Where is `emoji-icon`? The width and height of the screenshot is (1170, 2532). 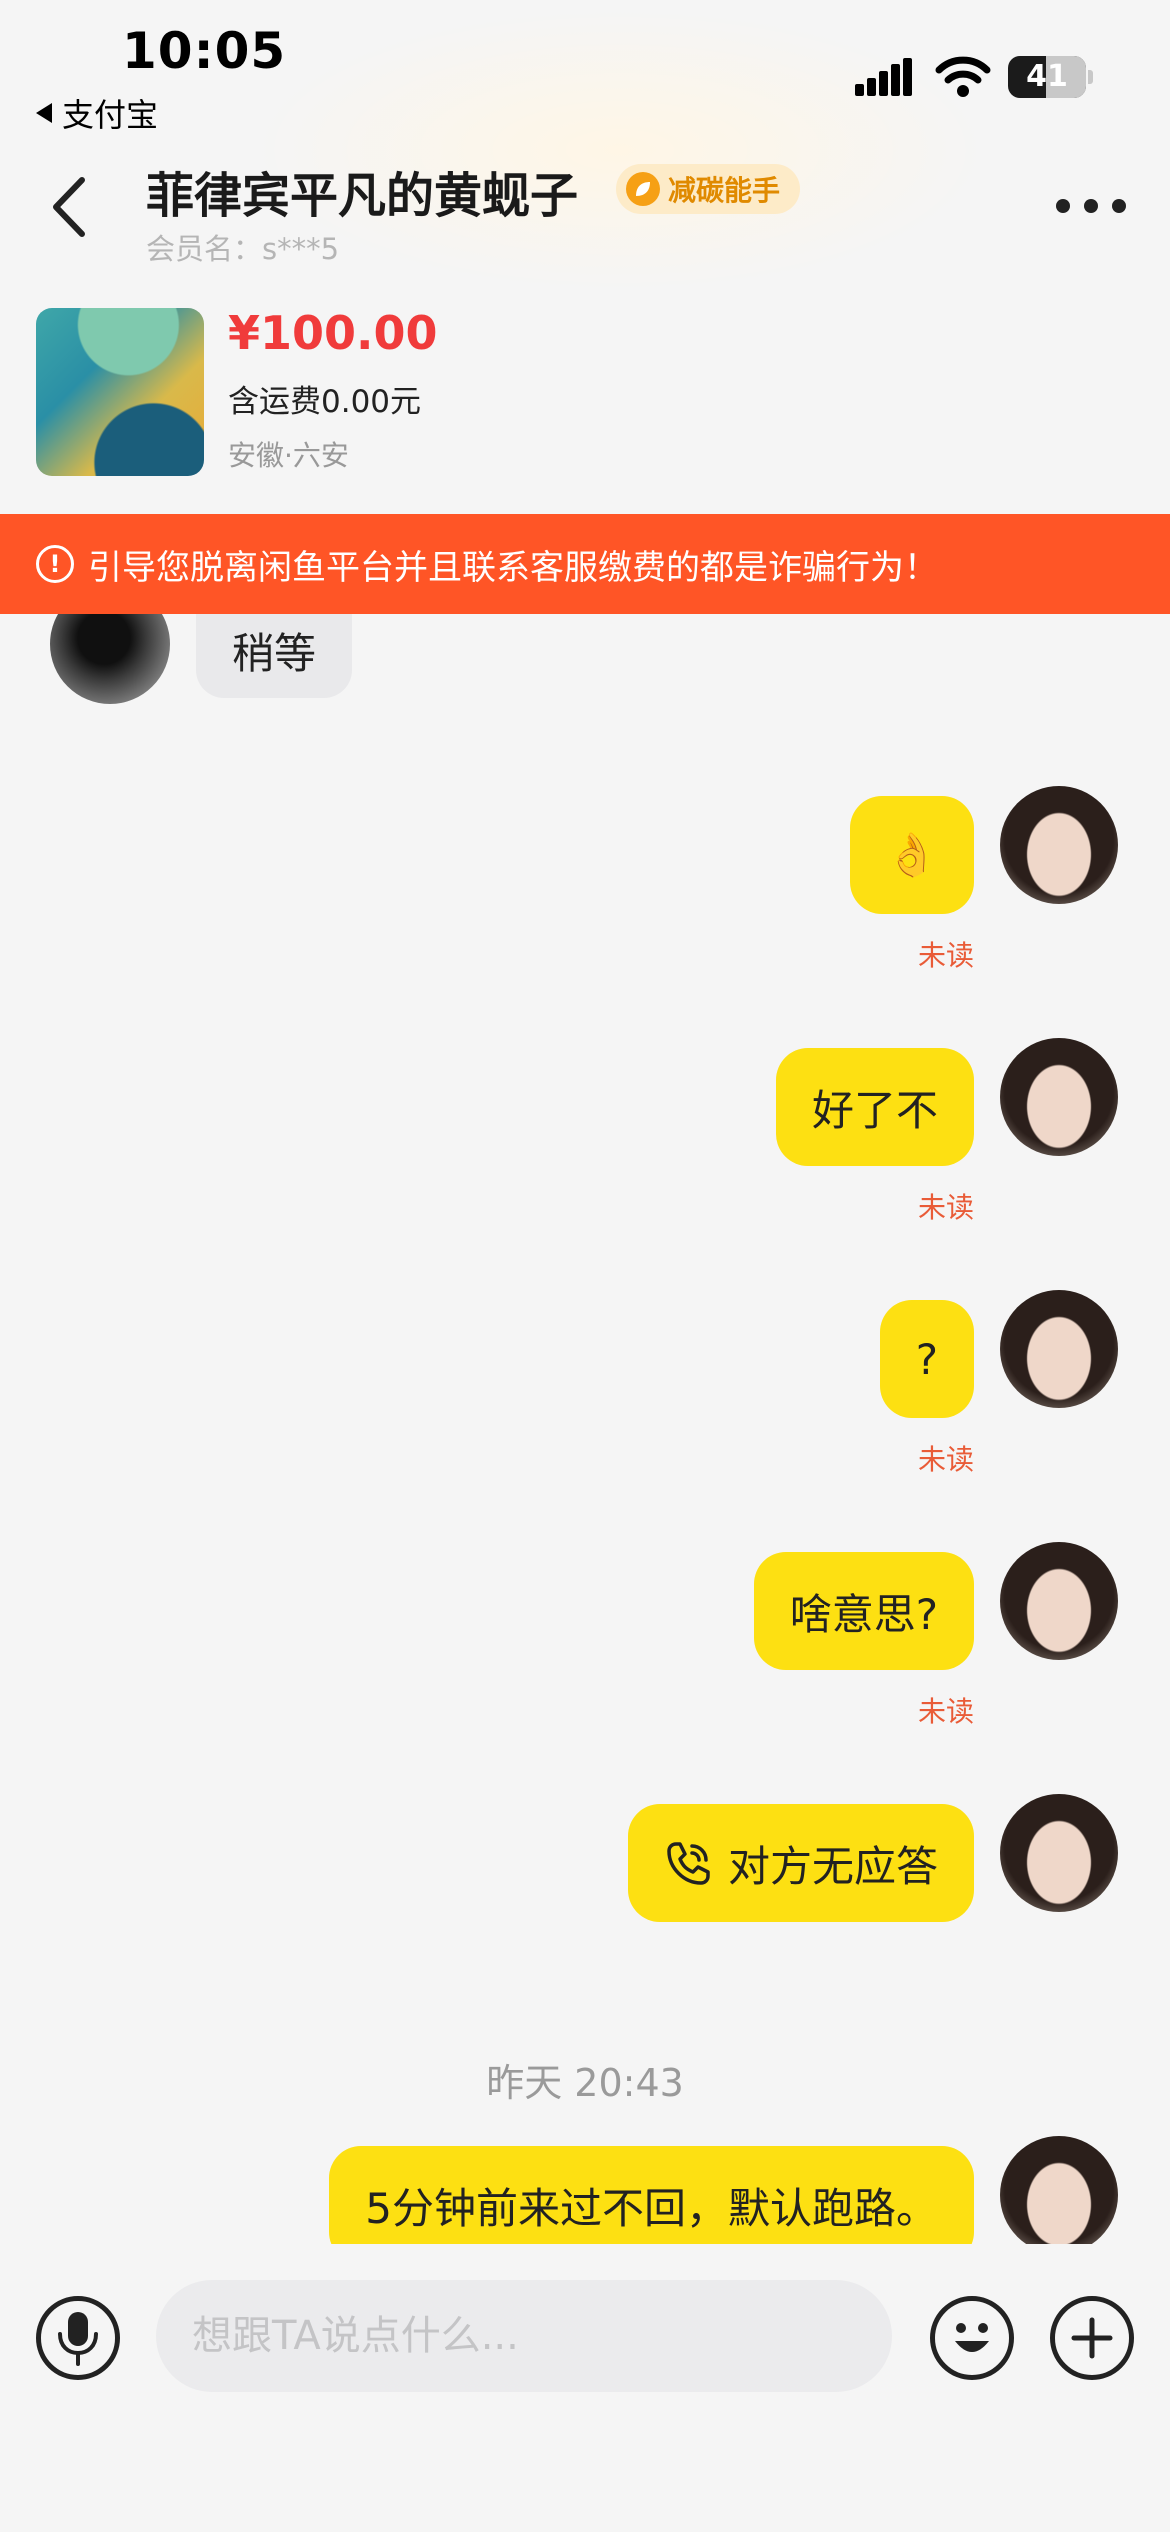
emoji-icon is located at coordinates (972, 2338).